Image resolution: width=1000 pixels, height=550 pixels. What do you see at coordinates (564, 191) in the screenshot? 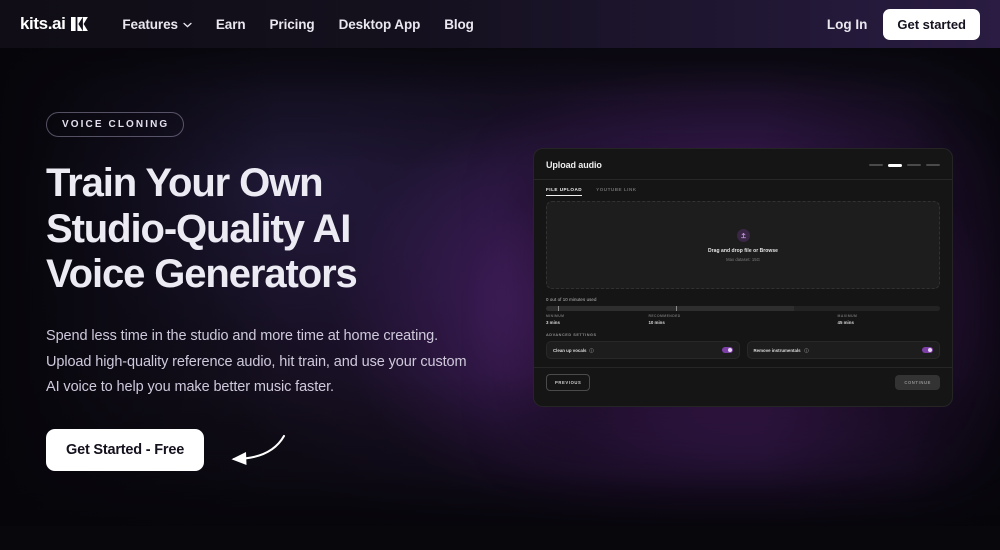
I see `tab-file-upload: FILE UPLOAD` at bounding box center [564, 191].